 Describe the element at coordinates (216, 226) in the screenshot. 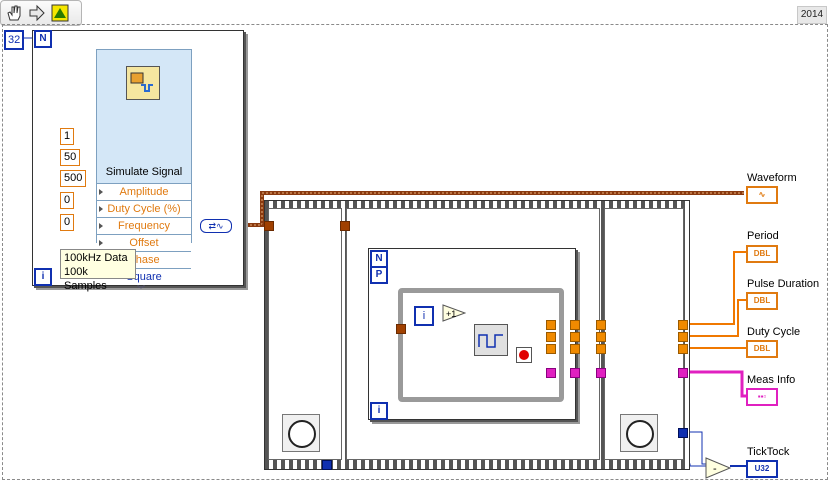

I see `convert-to-waveform-node: ⇄∿` at that location.